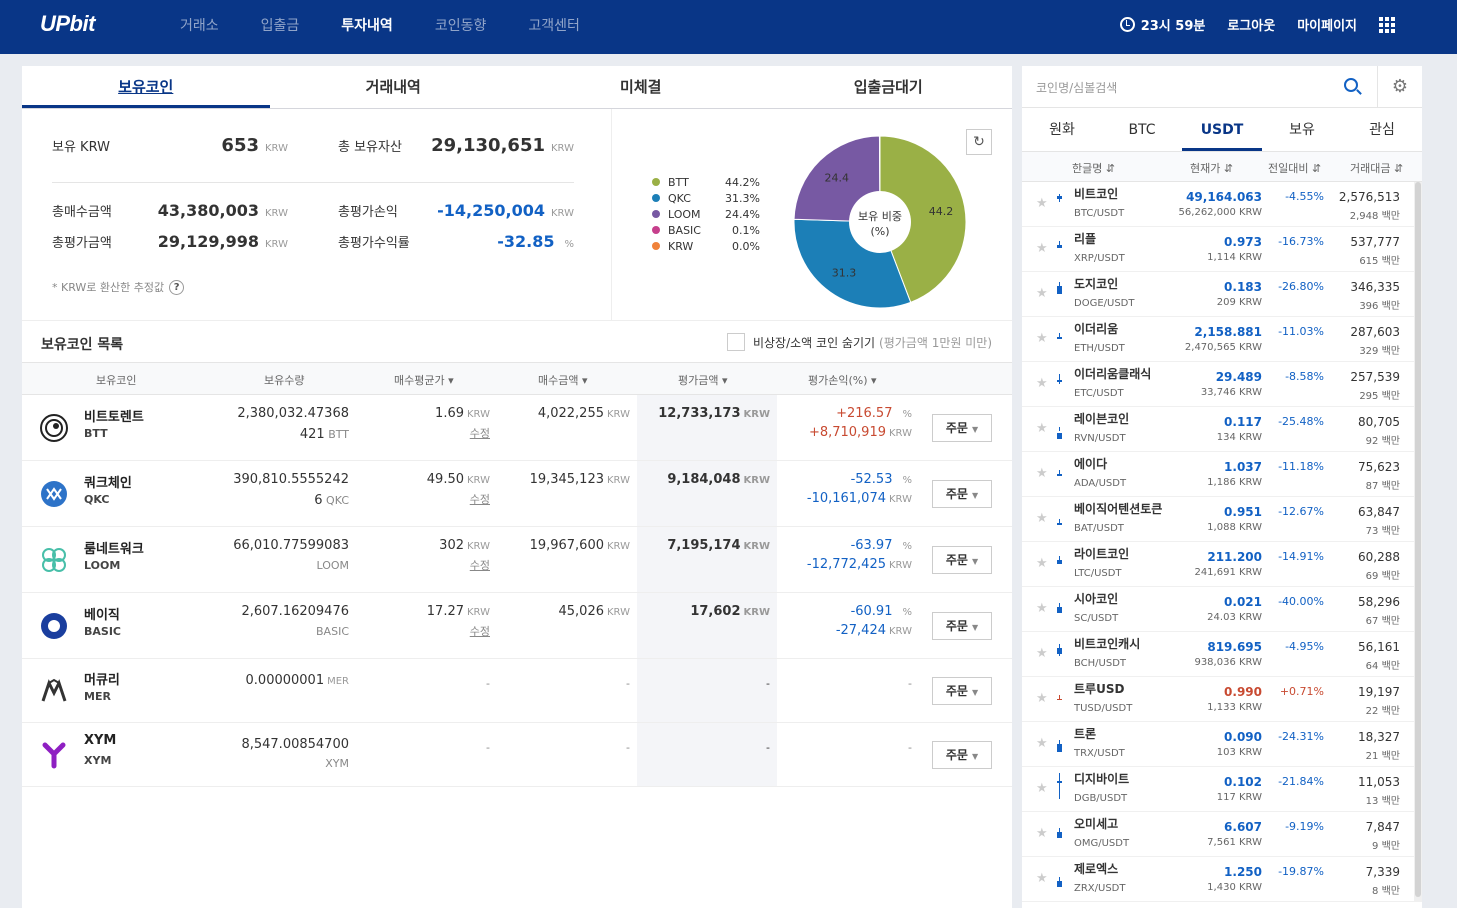 This screenshot has width=1457, height=908. Describe the element at coordinates (554, 25) in the screenshot. I see `nav-customer-center: 고객센터` at that location.